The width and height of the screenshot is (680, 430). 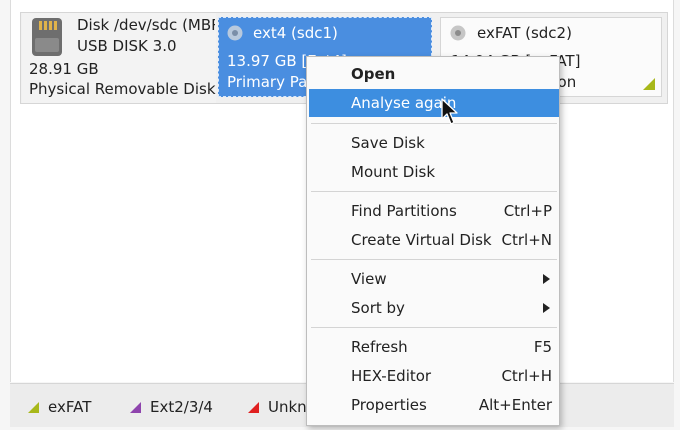 What do you see at coordinates (434, 405) in the screenshot?
I see `menu-item-properties: Properties Alt+Enter` at bounding box center [434, 405].